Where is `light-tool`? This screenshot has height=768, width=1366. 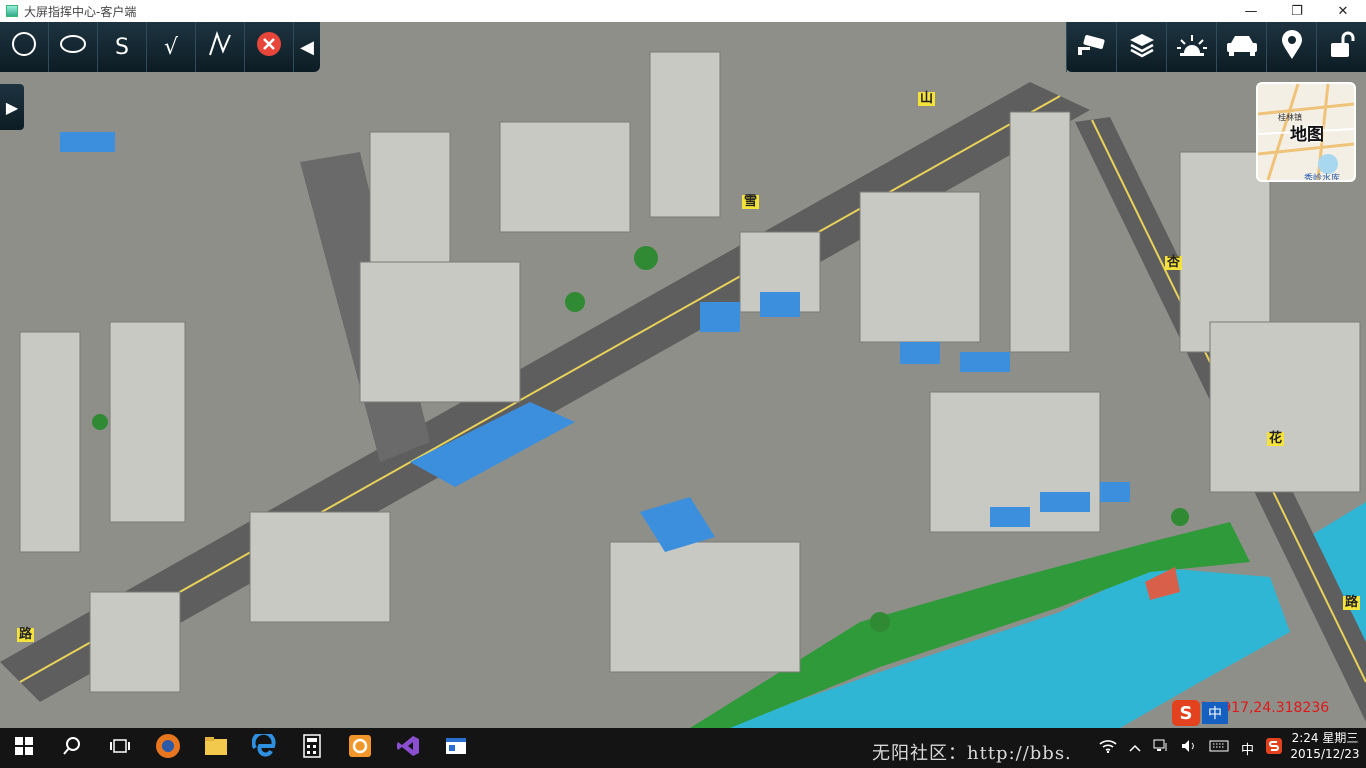 light-tool is located at coordinates (1191, 47).